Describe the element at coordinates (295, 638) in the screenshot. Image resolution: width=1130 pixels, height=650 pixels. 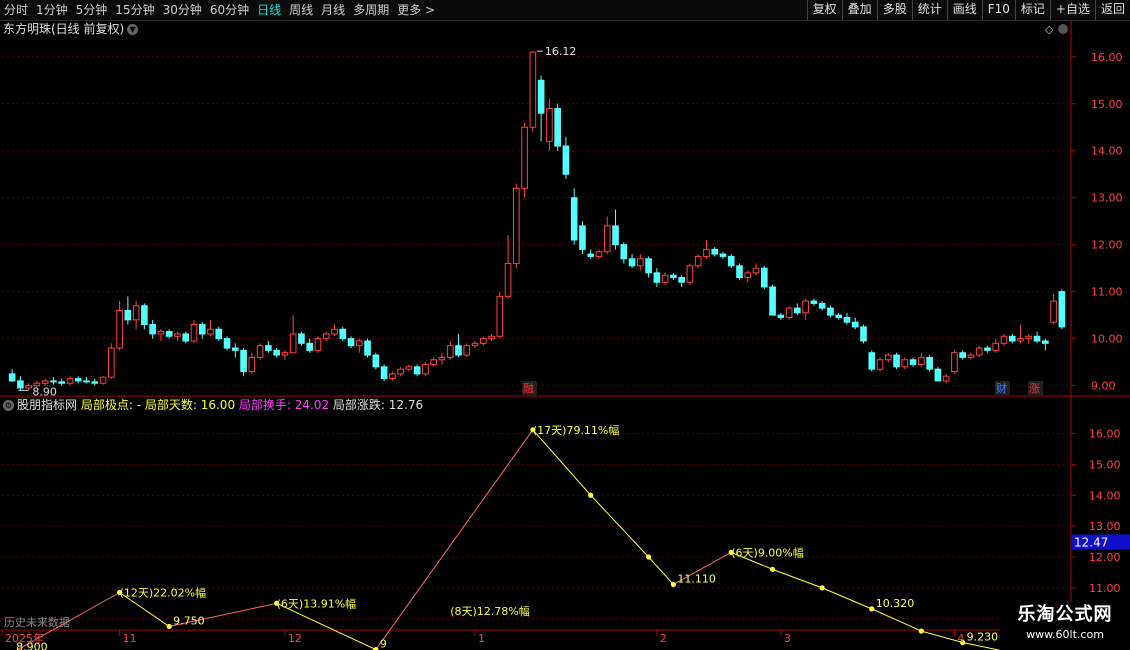
I see `time-tick-label: 12` at that location.